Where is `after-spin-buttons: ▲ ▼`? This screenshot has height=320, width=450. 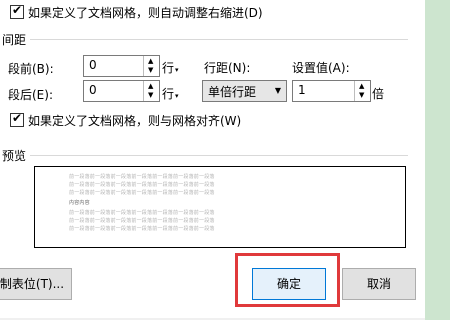
after-spin-buttons: ▲ ▼ is located at coordinates (151, 91).